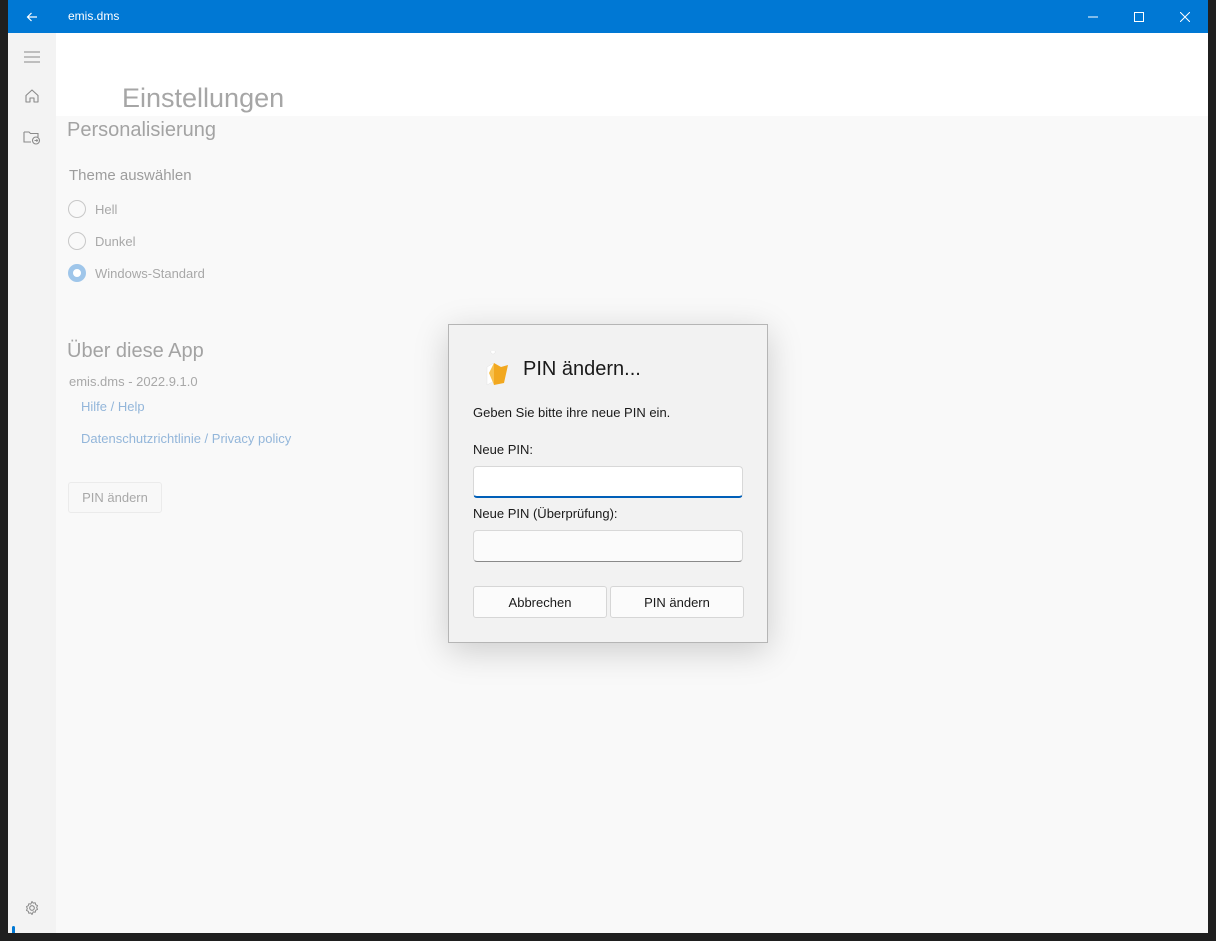  I want to click on nav-item-documents, so click(32, 137).